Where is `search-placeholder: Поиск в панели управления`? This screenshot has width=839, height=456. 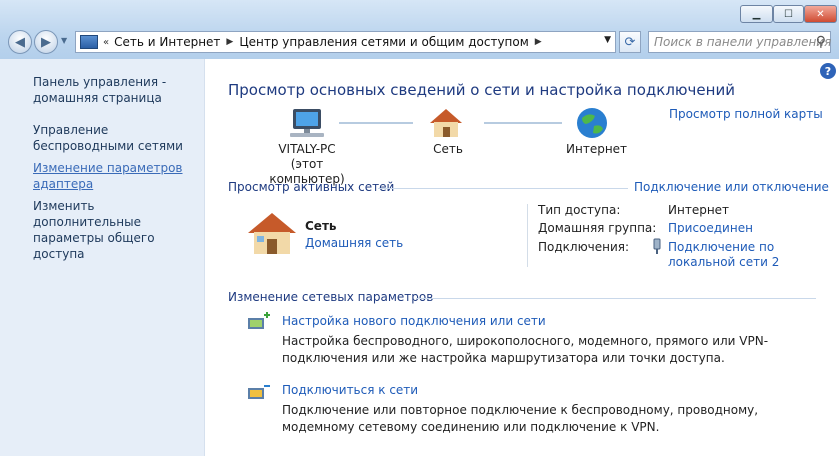 search-placeholder: Поиск в панели управления is located at coordinates (743, 42).